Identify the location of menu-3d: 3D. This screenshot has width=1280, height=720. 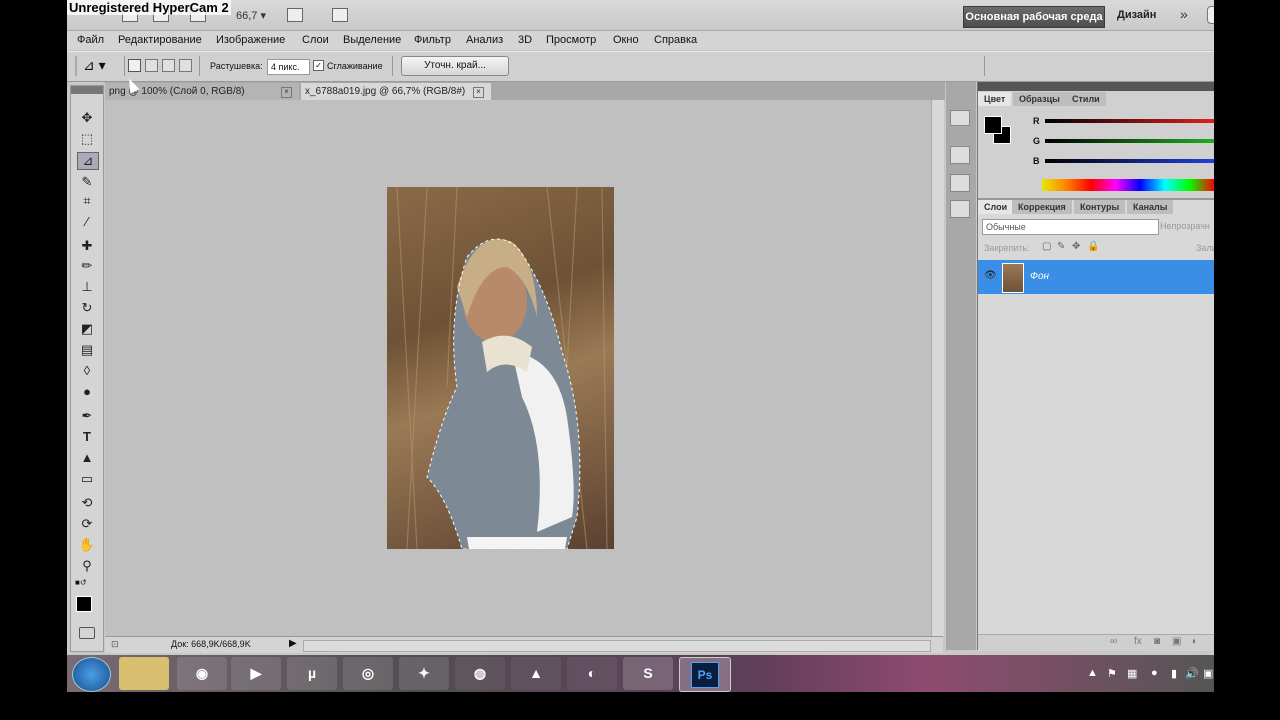
(525, 40).